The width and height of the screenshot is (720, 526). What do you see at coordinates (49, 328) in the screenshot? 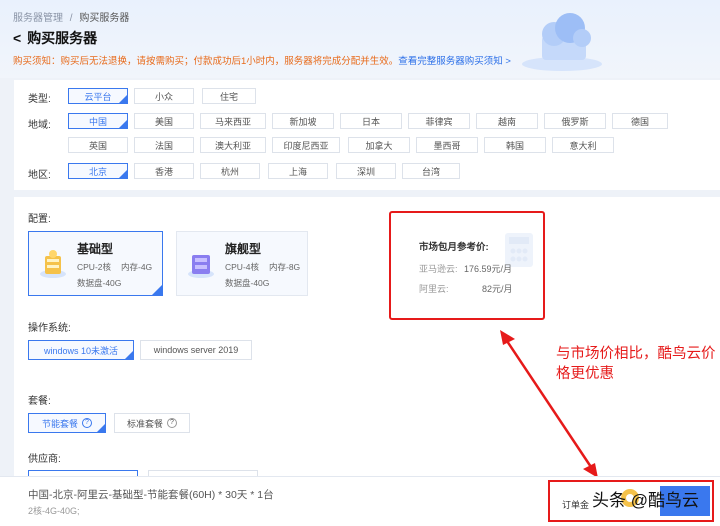
I see `os-label: 操作系统:` at bounding box center [49, 328].